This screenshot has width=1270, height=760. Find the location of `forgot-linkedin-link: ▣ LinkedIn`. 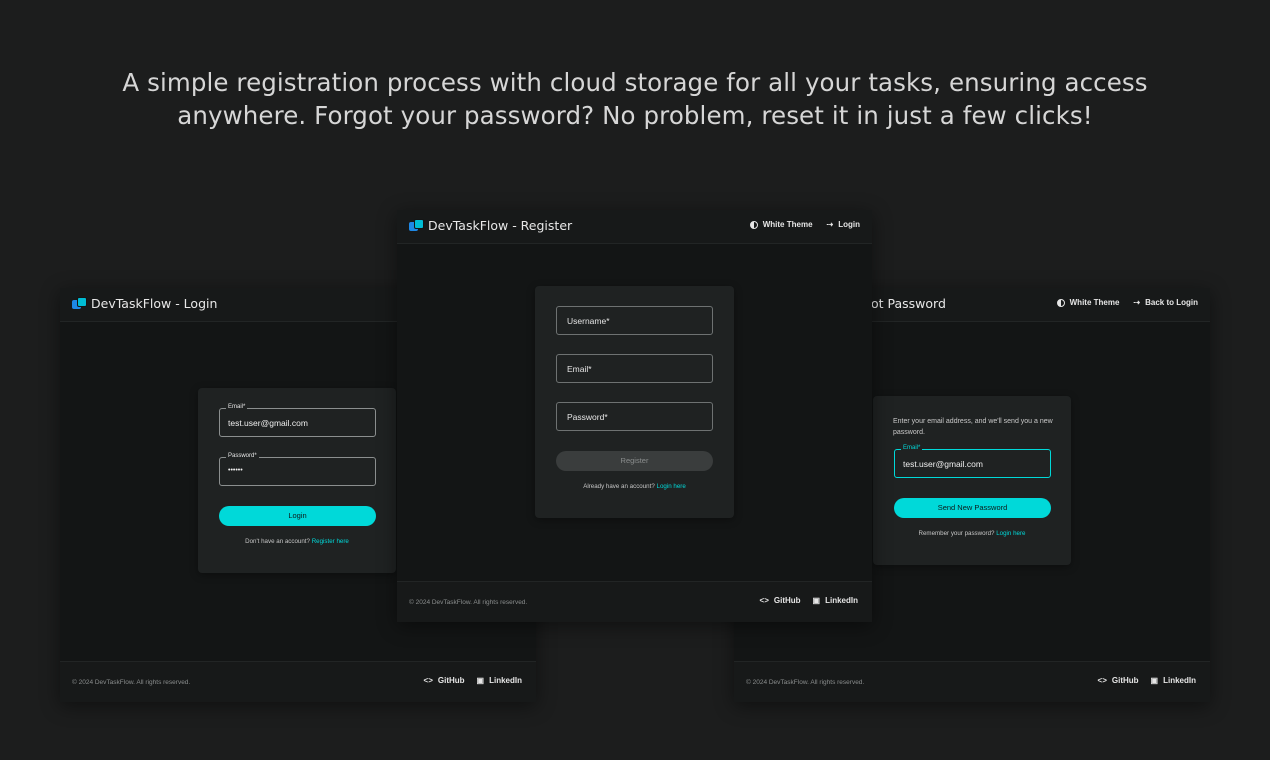

forgot-linkedin-link: ▣ LinkedIn is located at coordinates (1173, 680).